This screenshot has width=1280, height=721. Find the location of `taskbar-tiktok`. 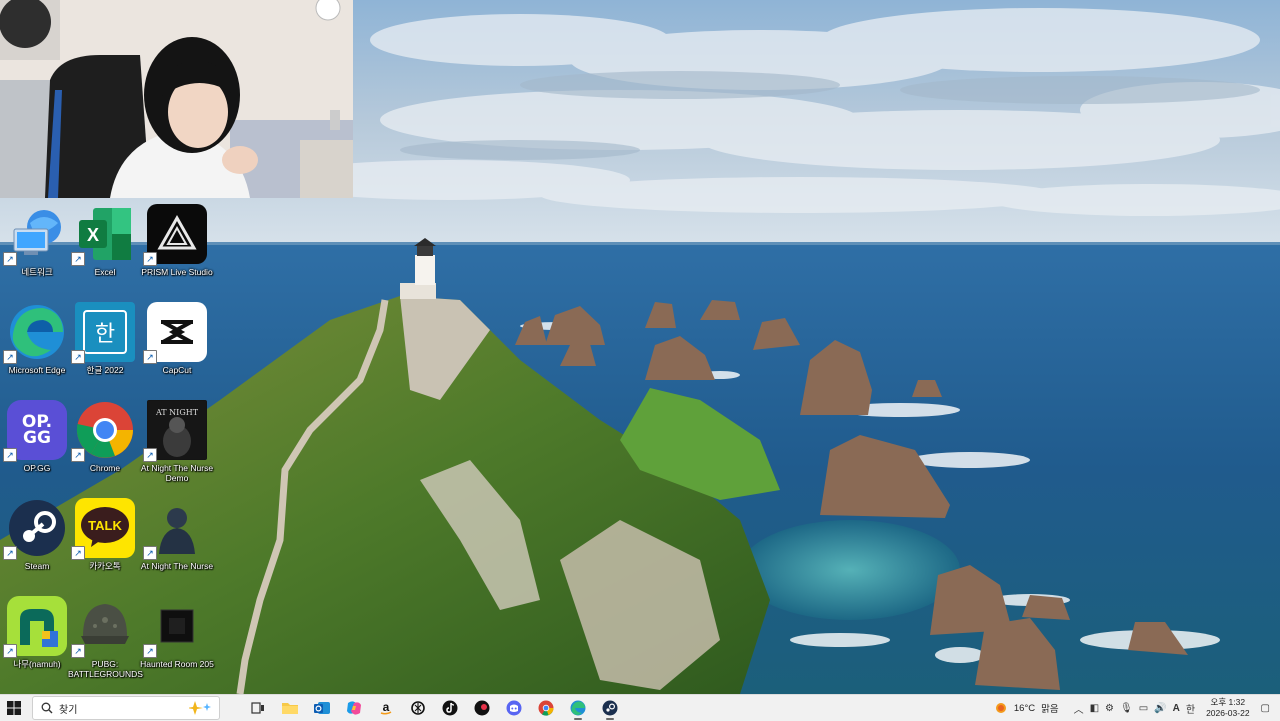

taskbar-tiktok is located at coordinates (450, 708).